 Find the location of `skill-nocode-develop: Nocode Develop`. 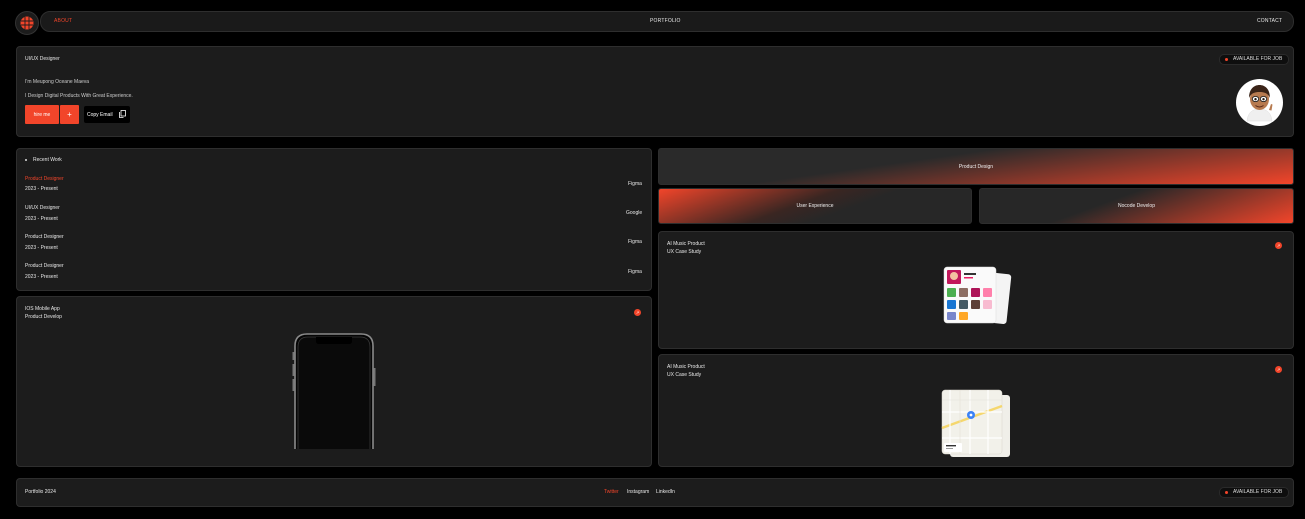

skill-nocode-develop: Nocode Develop is located at coordinates (1136, 206).